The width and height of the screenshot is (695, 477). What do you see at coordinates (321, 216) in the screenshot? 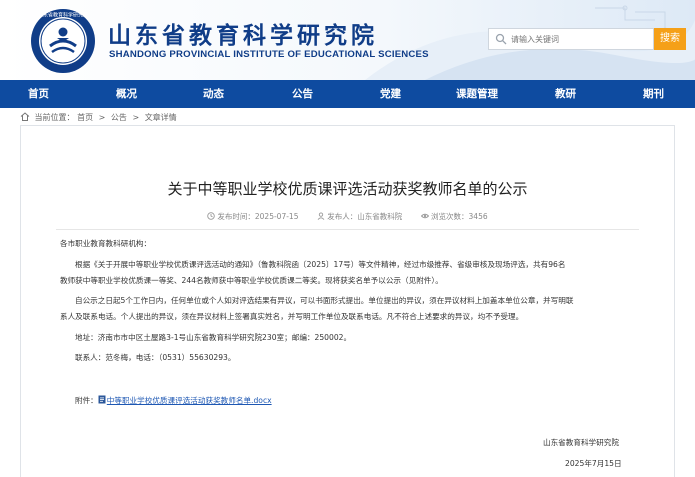
I see `user-icon` at bounding box center [321, 216].